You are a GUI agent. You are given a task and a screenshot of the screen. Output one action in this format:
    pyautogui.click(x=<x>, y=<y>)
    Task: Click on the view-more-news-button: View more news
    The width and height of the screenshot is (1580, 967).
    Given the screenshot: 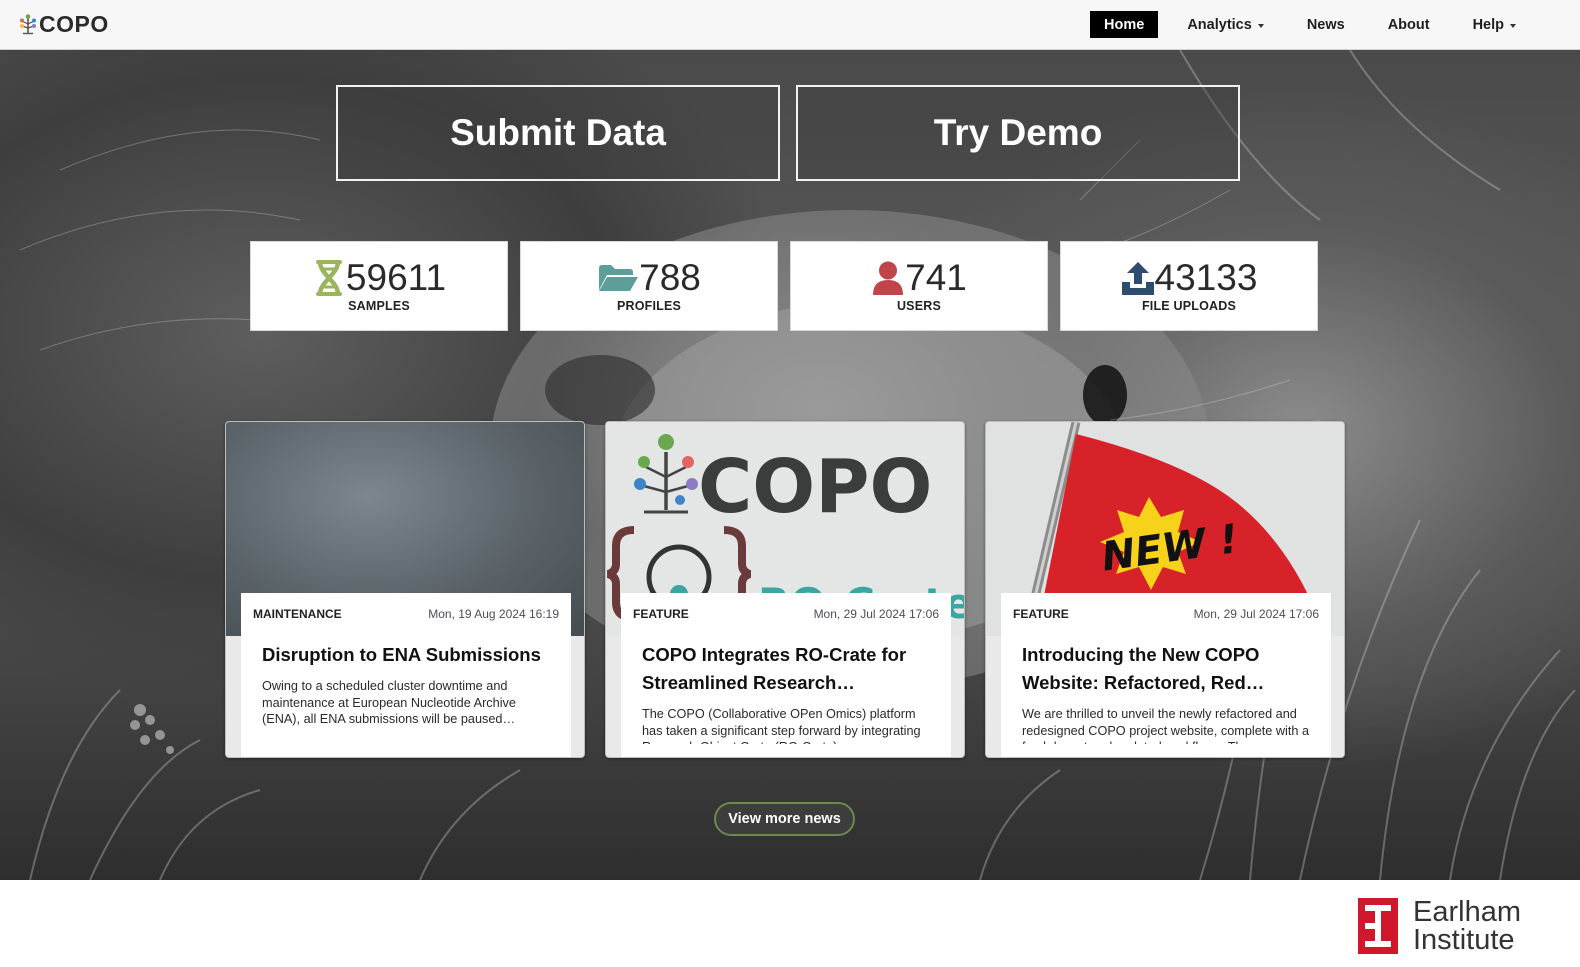 What is the action you would take?
    pyautogui.click(x=784, y=819)
    